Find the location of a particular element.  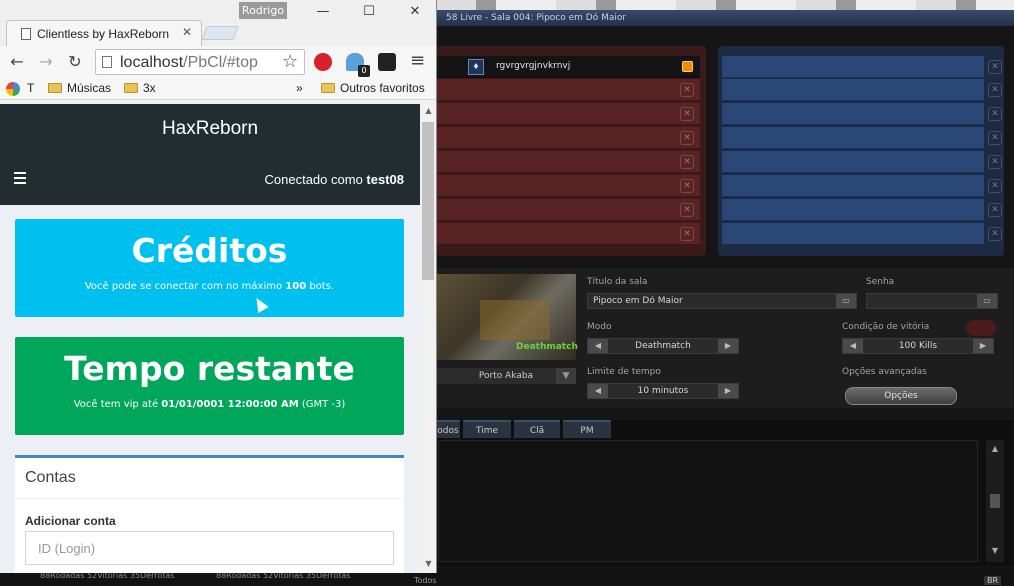

brand-logo: HaxReborn is located at coordinates (210, 129).